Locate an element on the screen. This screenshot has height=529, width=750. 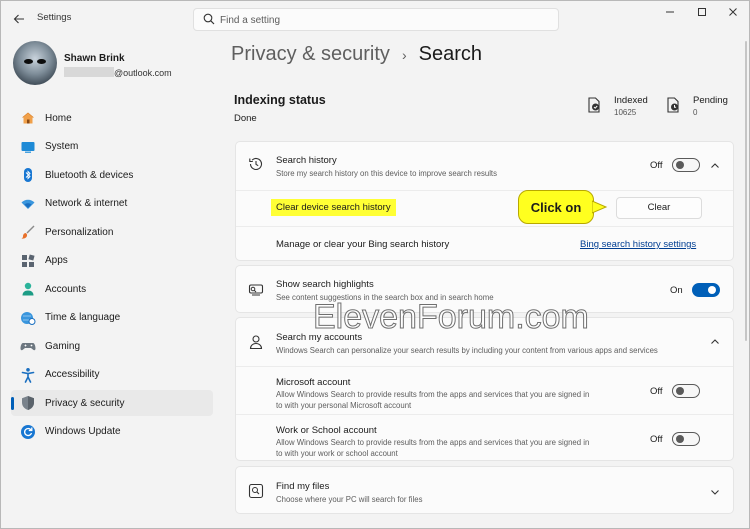
sidebar-item-label: Network & internet is located at coordinates (86, 203).